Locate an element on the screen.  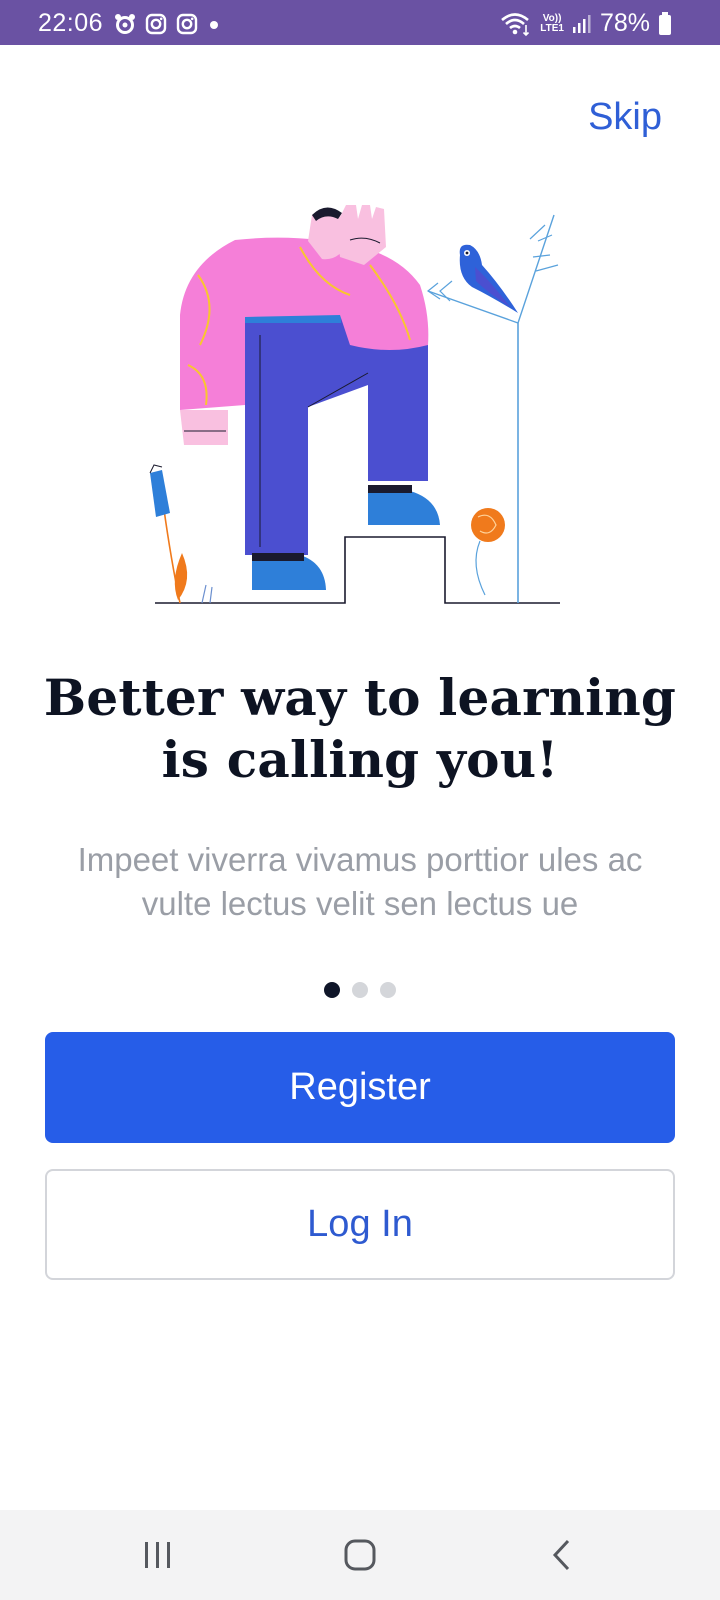
skip-button: Skip is located at coordinates (625, 117).